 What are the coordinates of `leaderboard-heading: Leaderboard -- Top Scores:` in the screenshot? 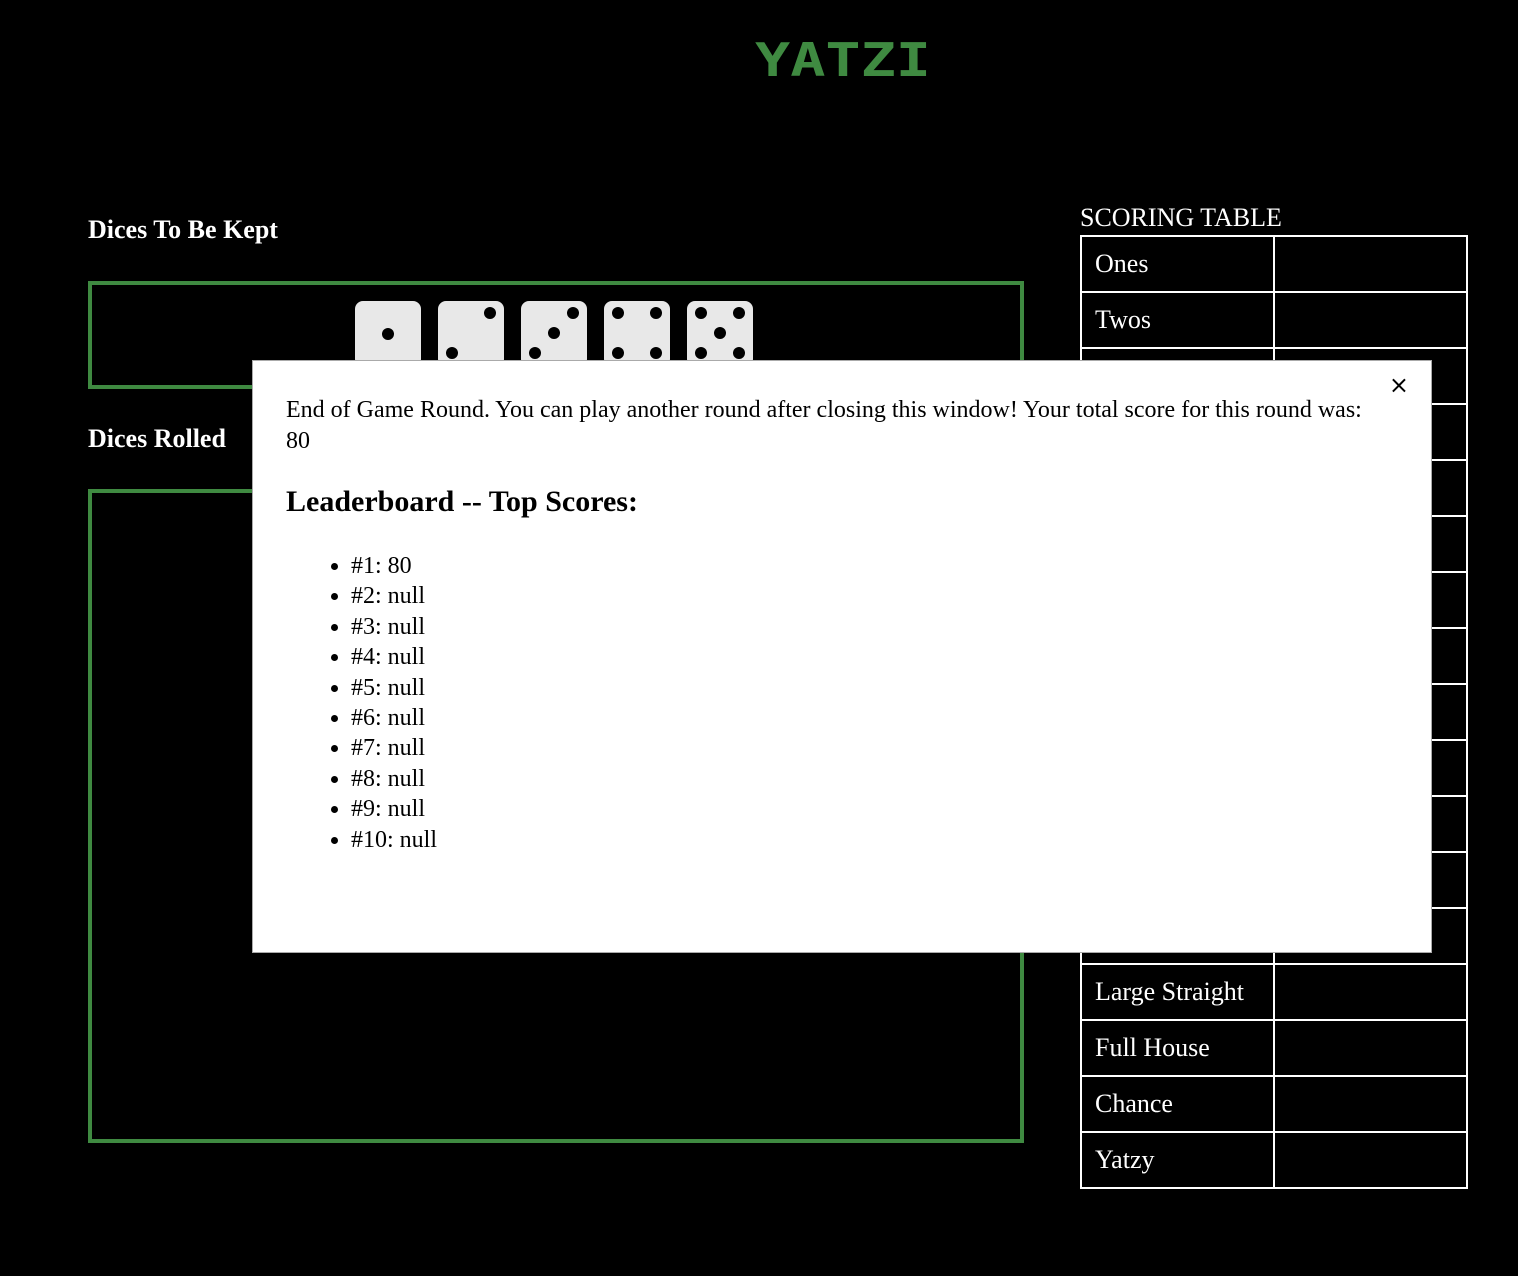 It's located at (462, 501).